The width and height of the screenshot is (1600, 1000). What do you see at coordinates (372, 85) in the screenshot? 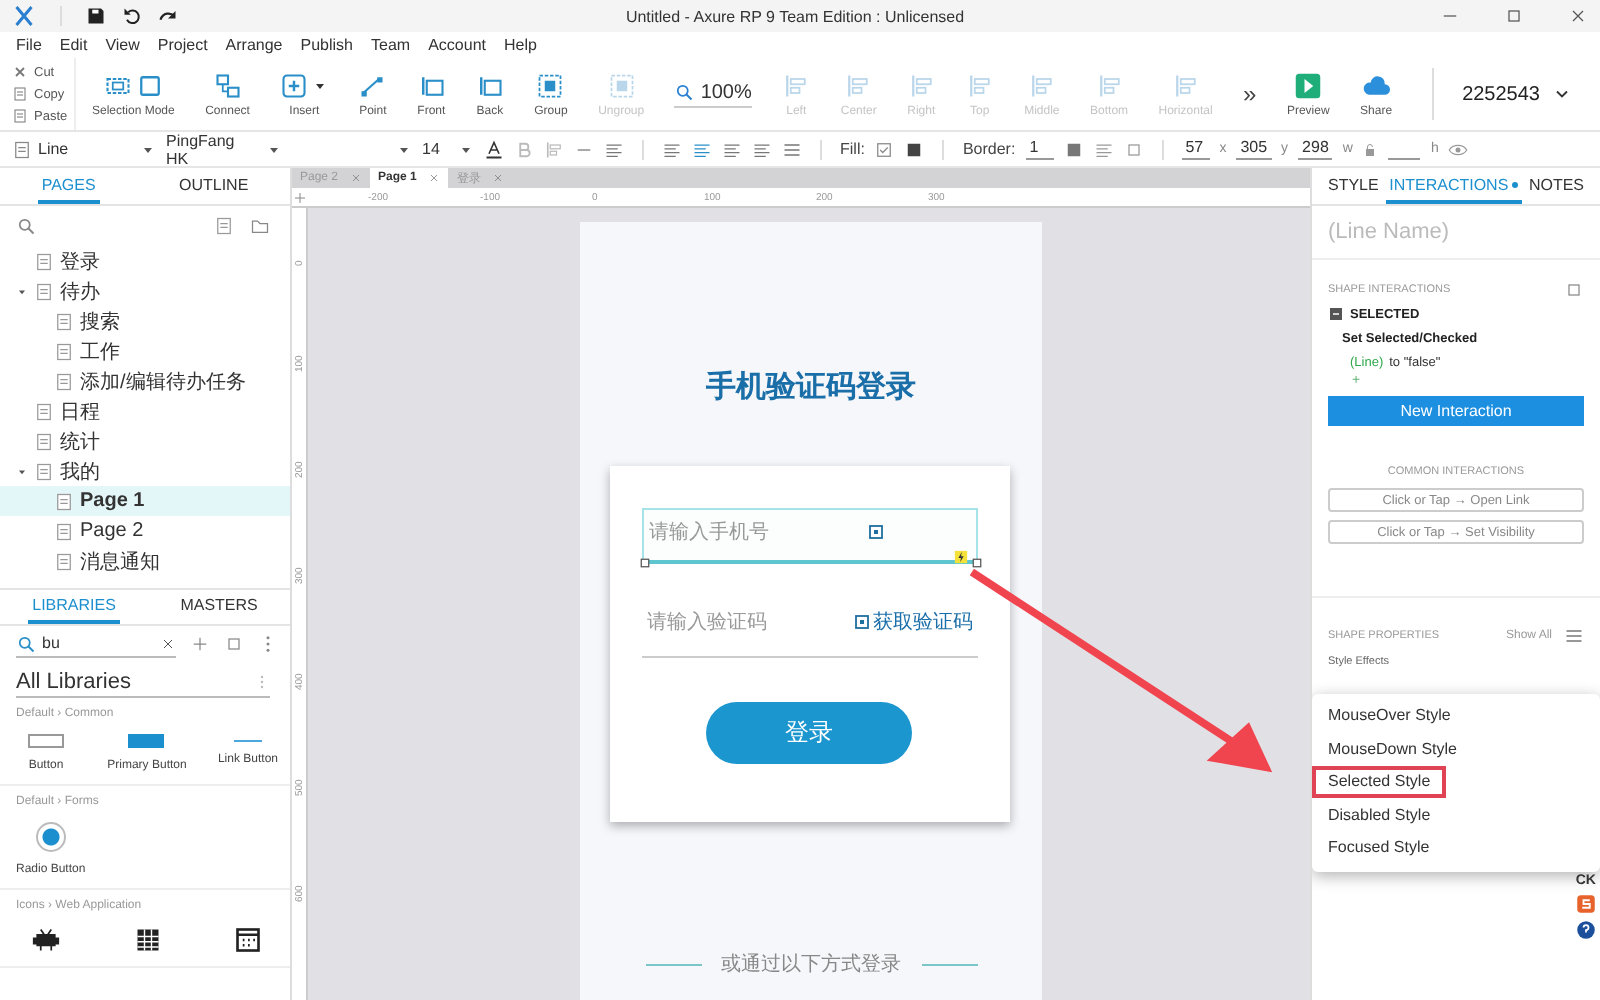
I see `point-icon` at bounding box center [372, 85].